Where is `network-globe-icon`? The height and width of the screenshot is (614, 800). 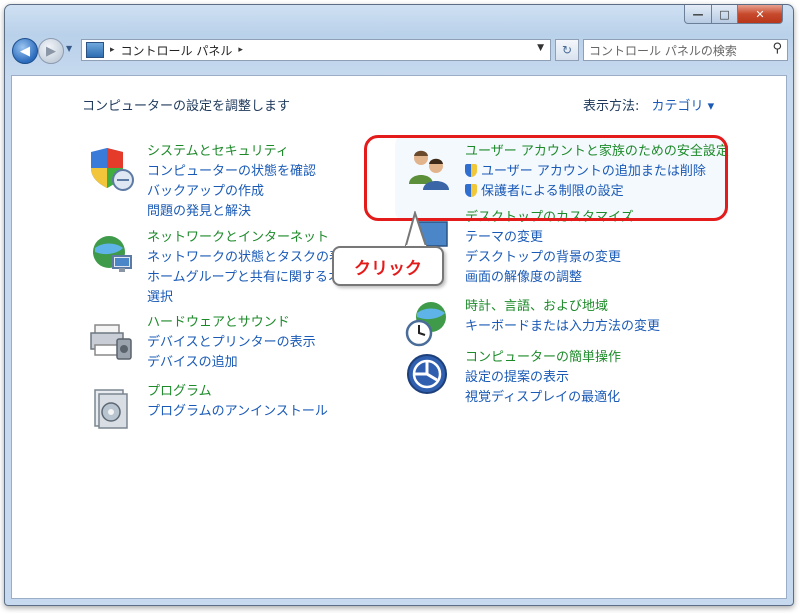
network-globe-icon is located at coordinates (111, 254).